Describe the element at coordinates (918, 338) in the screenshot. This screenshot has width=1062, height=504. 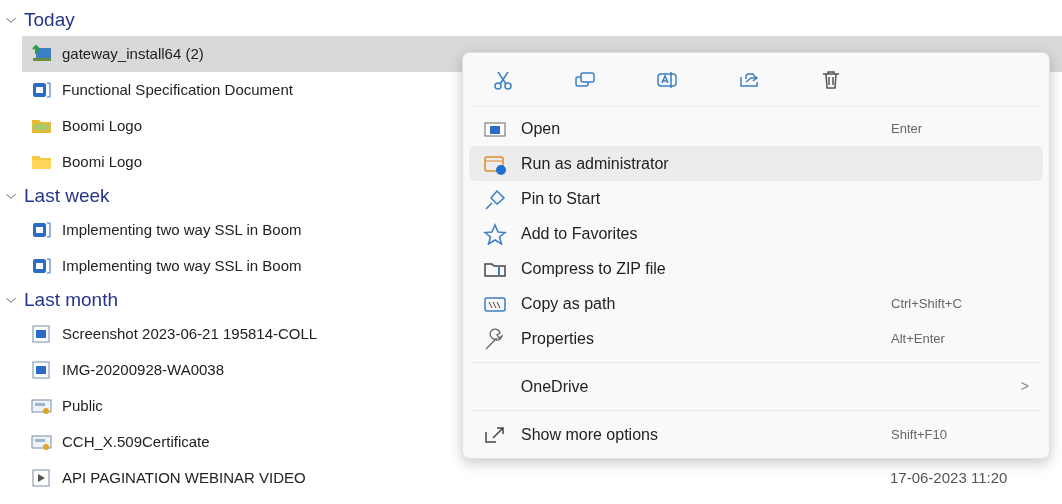
I see `shortcut-text: Alt+Enter` at that location.